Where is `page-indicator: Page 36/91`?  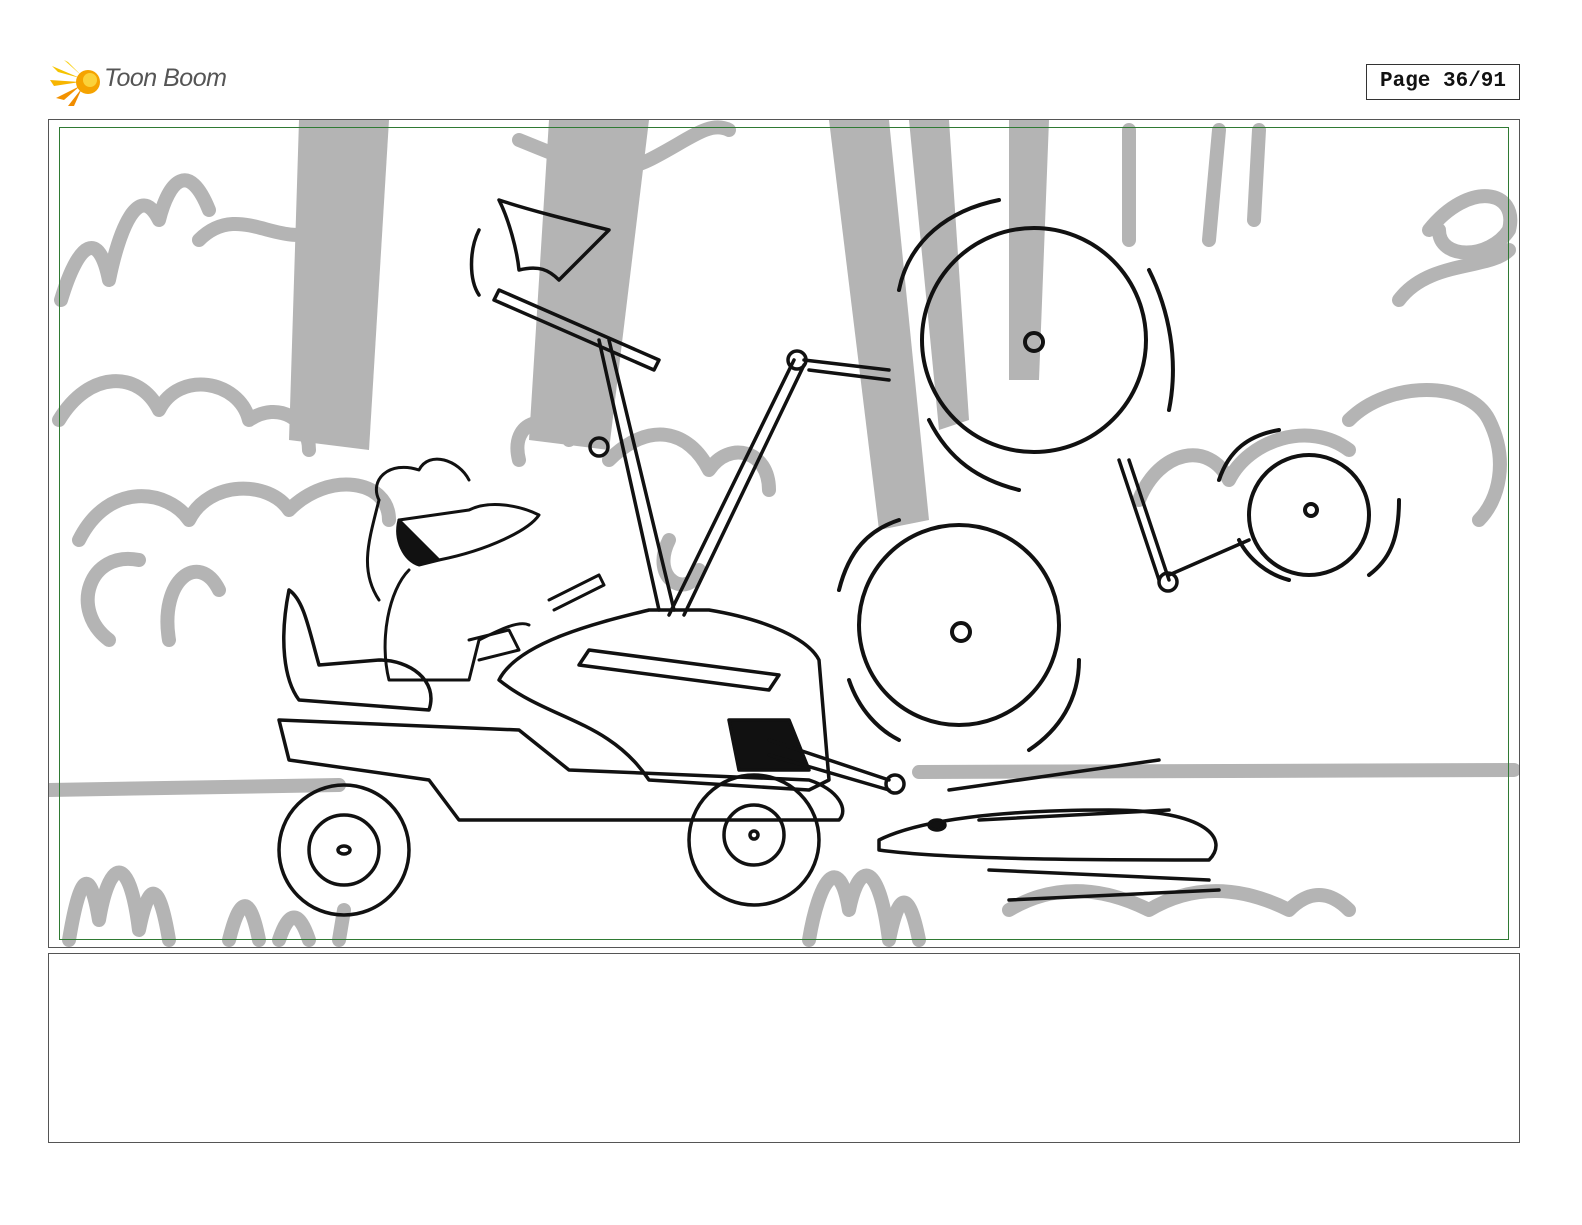
page-indicator: Page 36/91 is located at coordinates (1443, 82).